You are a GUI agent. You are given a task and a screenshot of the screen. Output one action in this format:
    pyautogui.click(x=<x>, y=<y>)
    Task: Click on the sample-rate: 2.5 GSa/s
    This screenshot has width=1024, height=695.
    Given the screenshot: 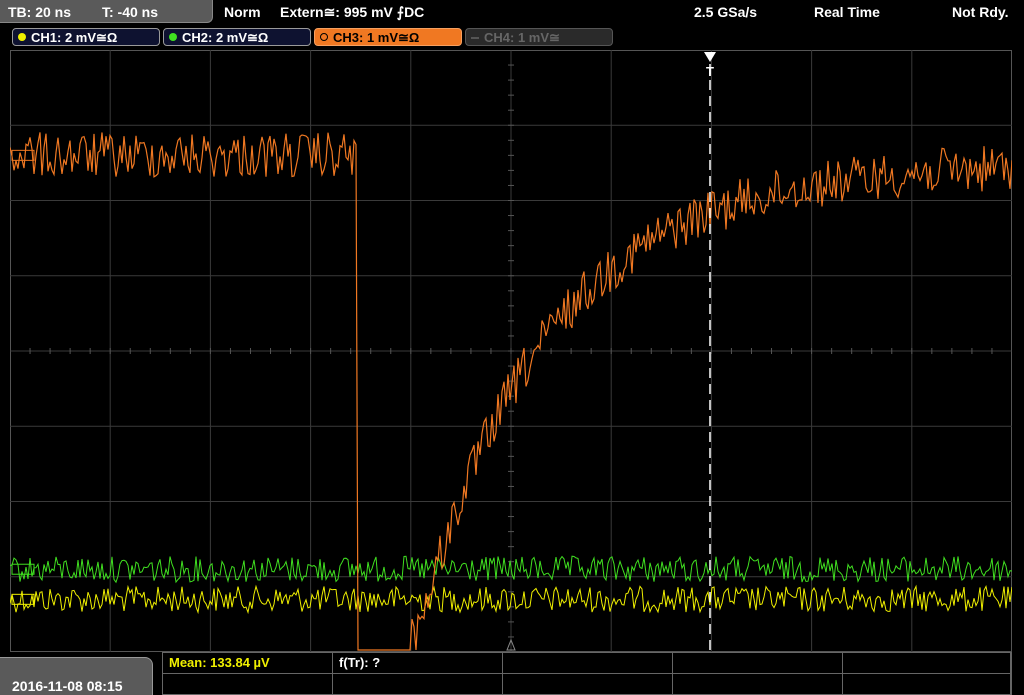 What is the action you would take?
    pyautogui.click(x=726, y=12)
    